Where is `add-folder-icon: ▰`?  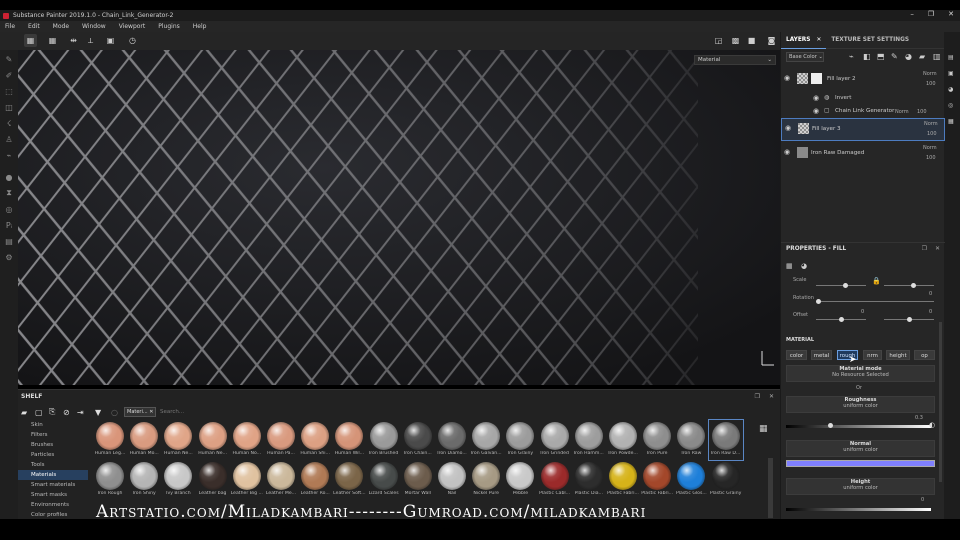 add-folder-icon: ▰ is located at coordinates (922, 56).